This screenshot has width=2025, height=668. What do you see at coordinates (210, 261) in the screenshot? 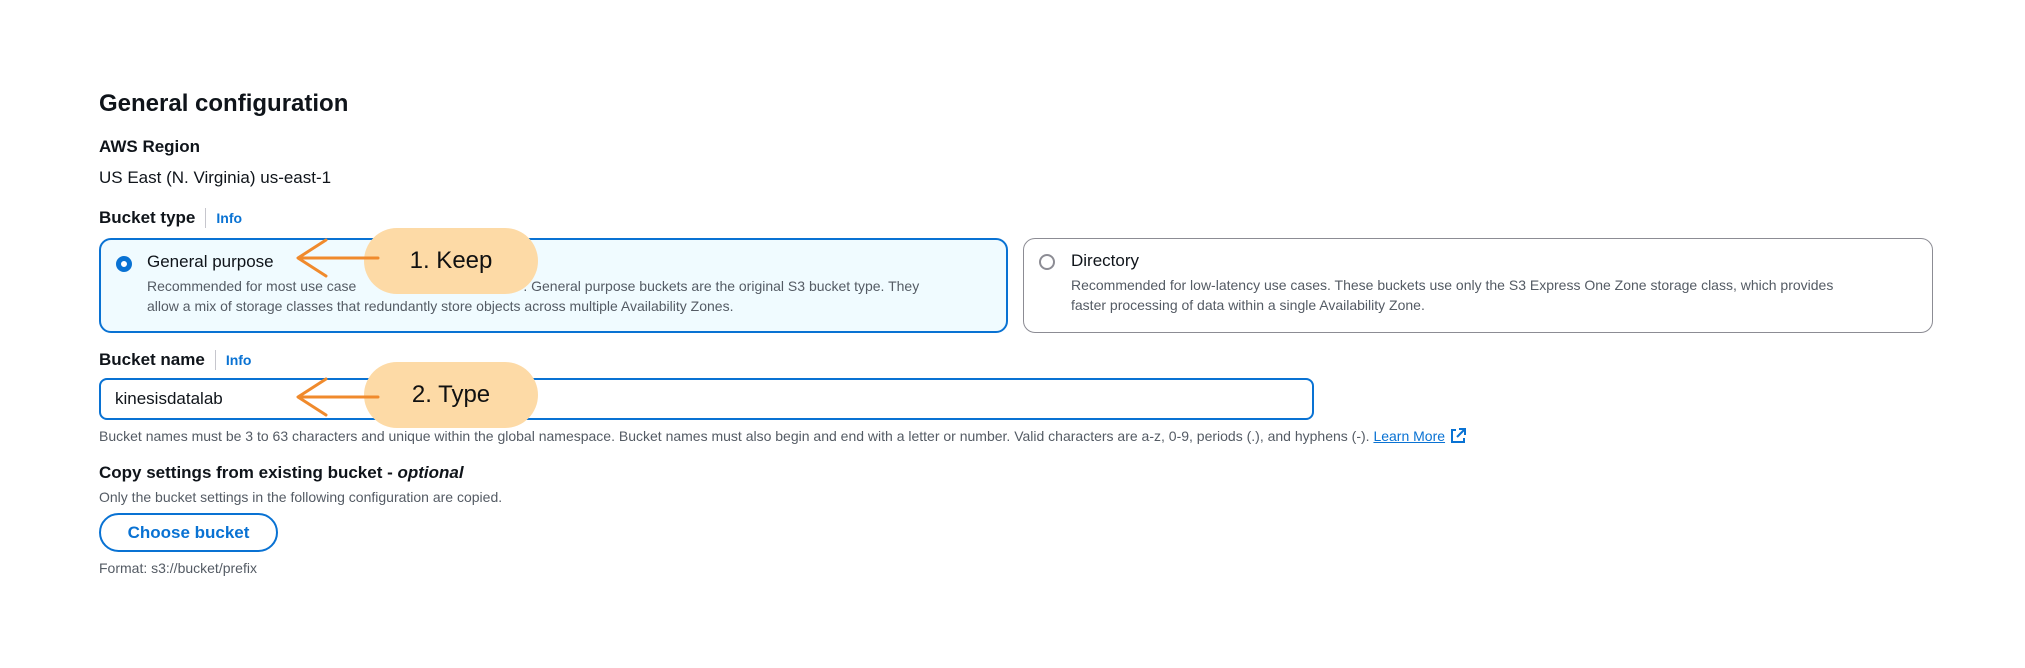
I see `general-purpose-title: General purpose` at bounding box center [210, 261].